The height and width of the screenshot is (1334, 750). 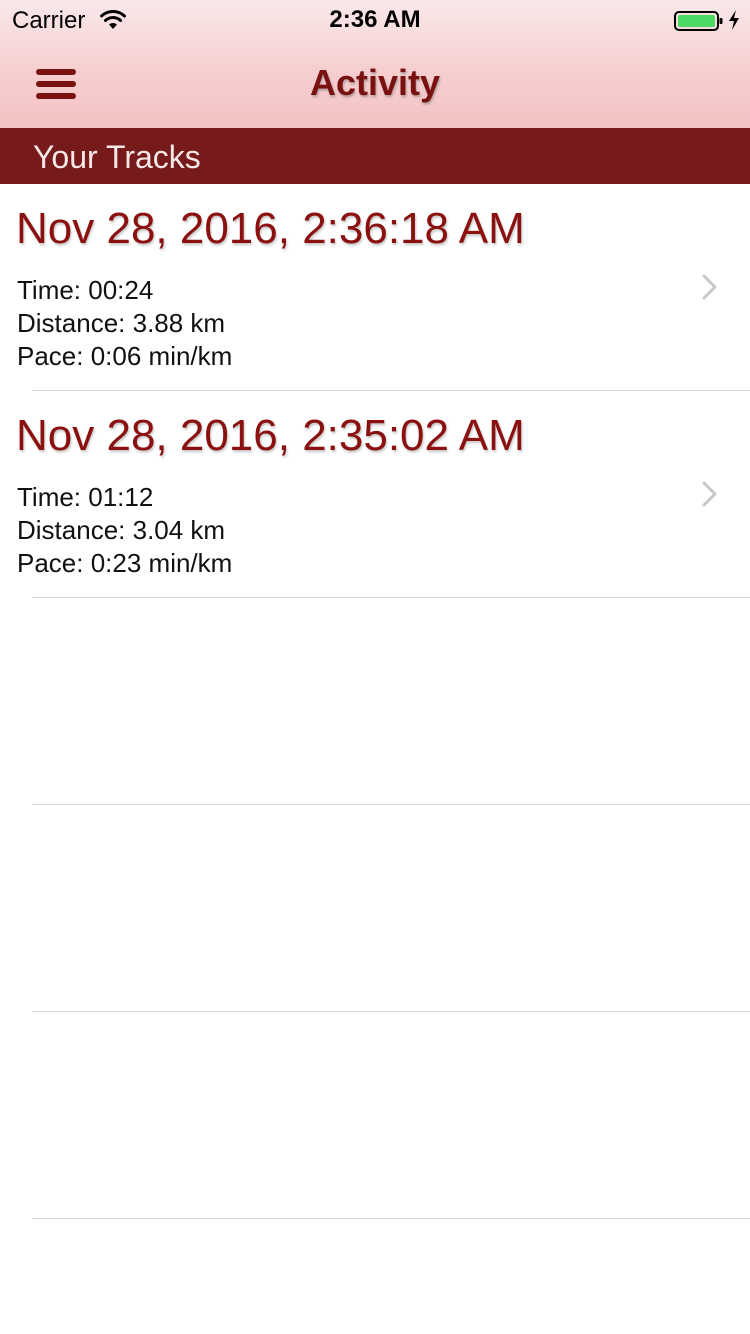 I want to click on section-title: Your Tracks, so click(x=117, y=157).